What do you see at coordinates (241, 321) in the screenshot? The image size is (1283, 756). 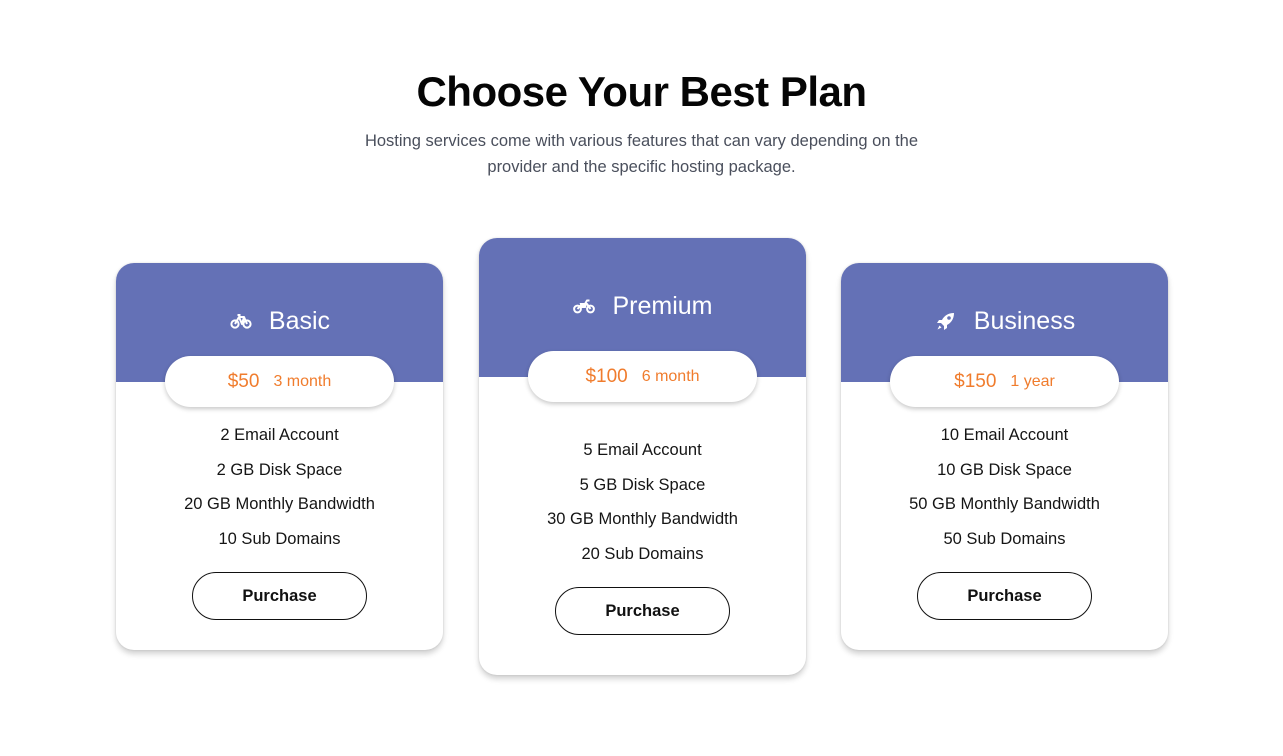 I see `bicycle-icon` at bounding box center [241, 321].